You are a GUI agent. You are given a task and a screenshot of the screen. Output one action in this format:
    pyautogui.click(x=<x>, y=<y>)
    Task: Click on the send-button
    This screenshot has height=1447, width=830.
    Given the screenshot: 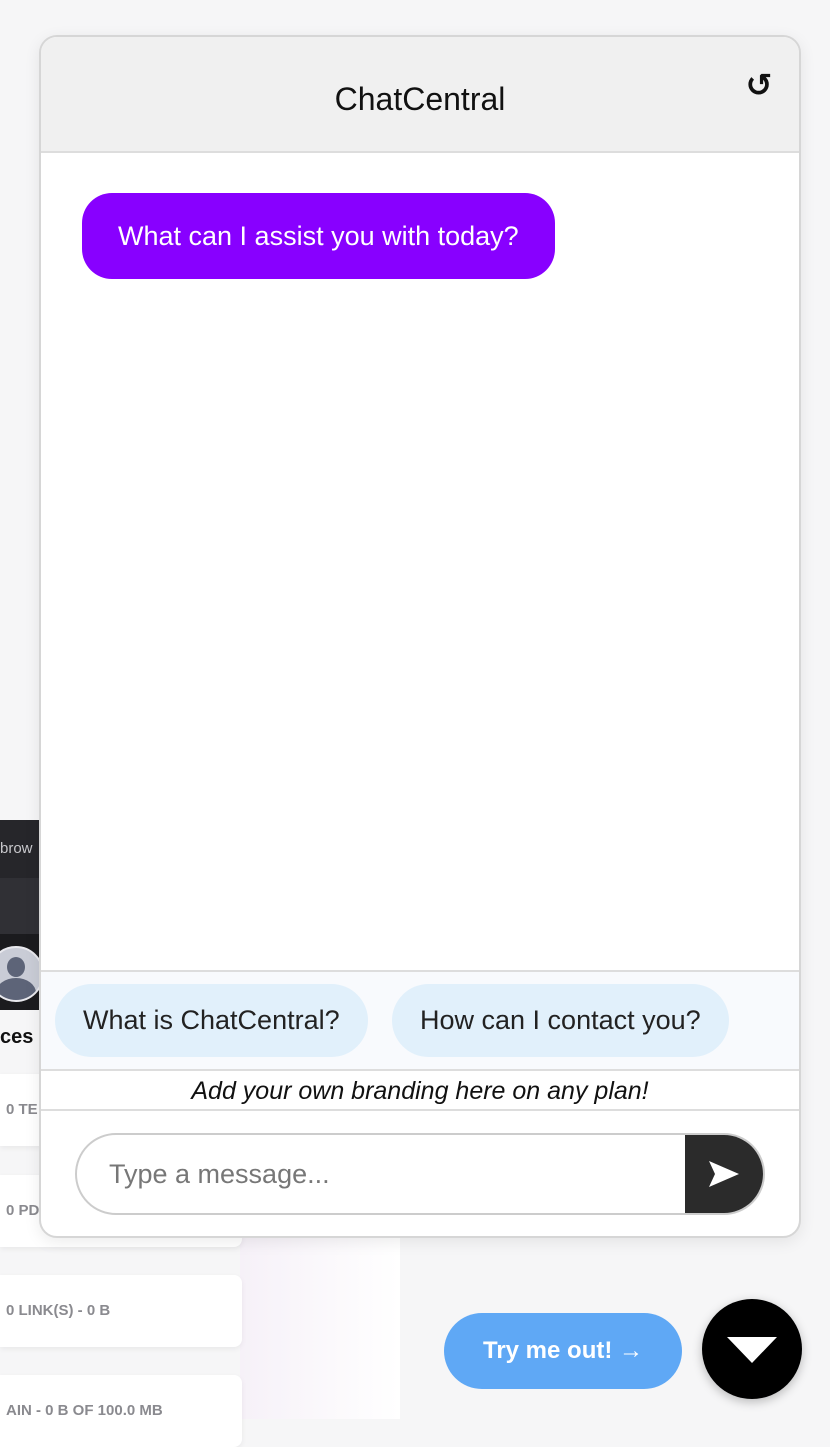 What is the action you would take?
    pyautogui.click(x=724, y=1174)
    